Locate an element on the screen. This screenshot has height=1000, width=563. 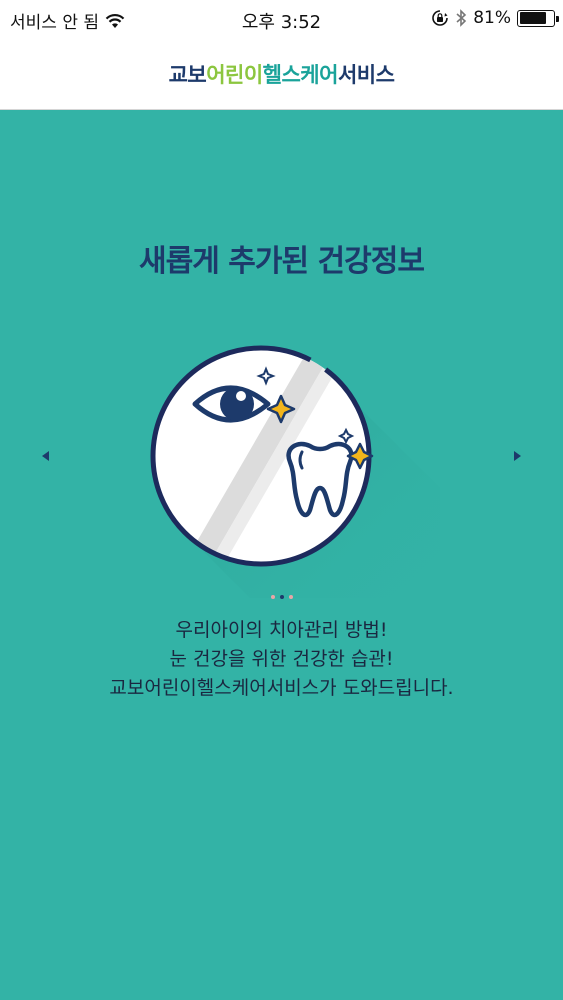
arrow-right-icon is located at coordinates (517, 456).